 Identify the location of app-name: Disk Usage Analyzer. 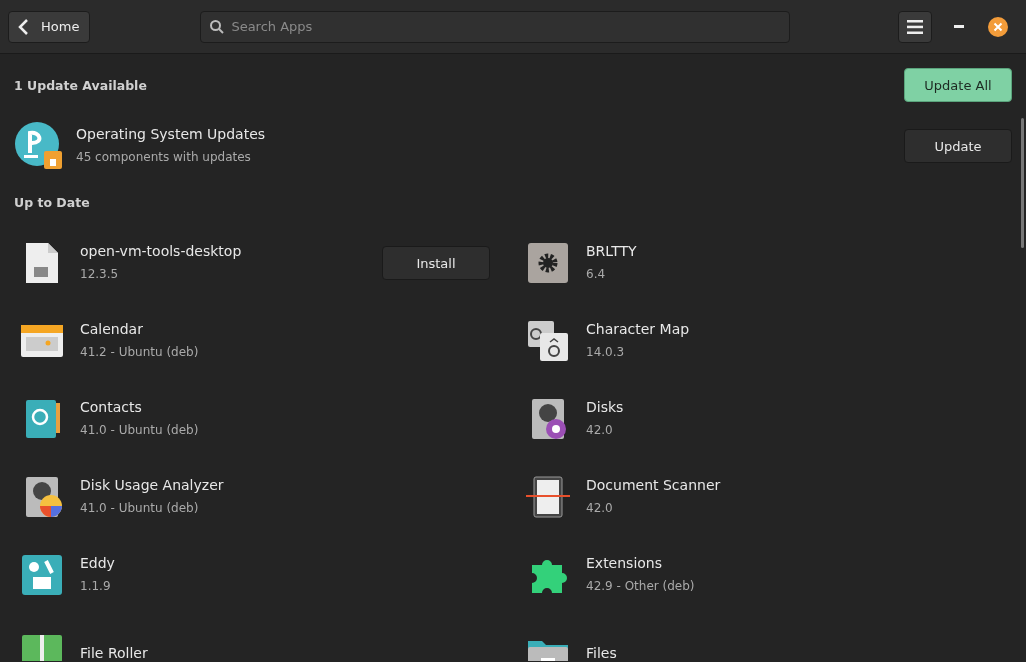
(152, 485).